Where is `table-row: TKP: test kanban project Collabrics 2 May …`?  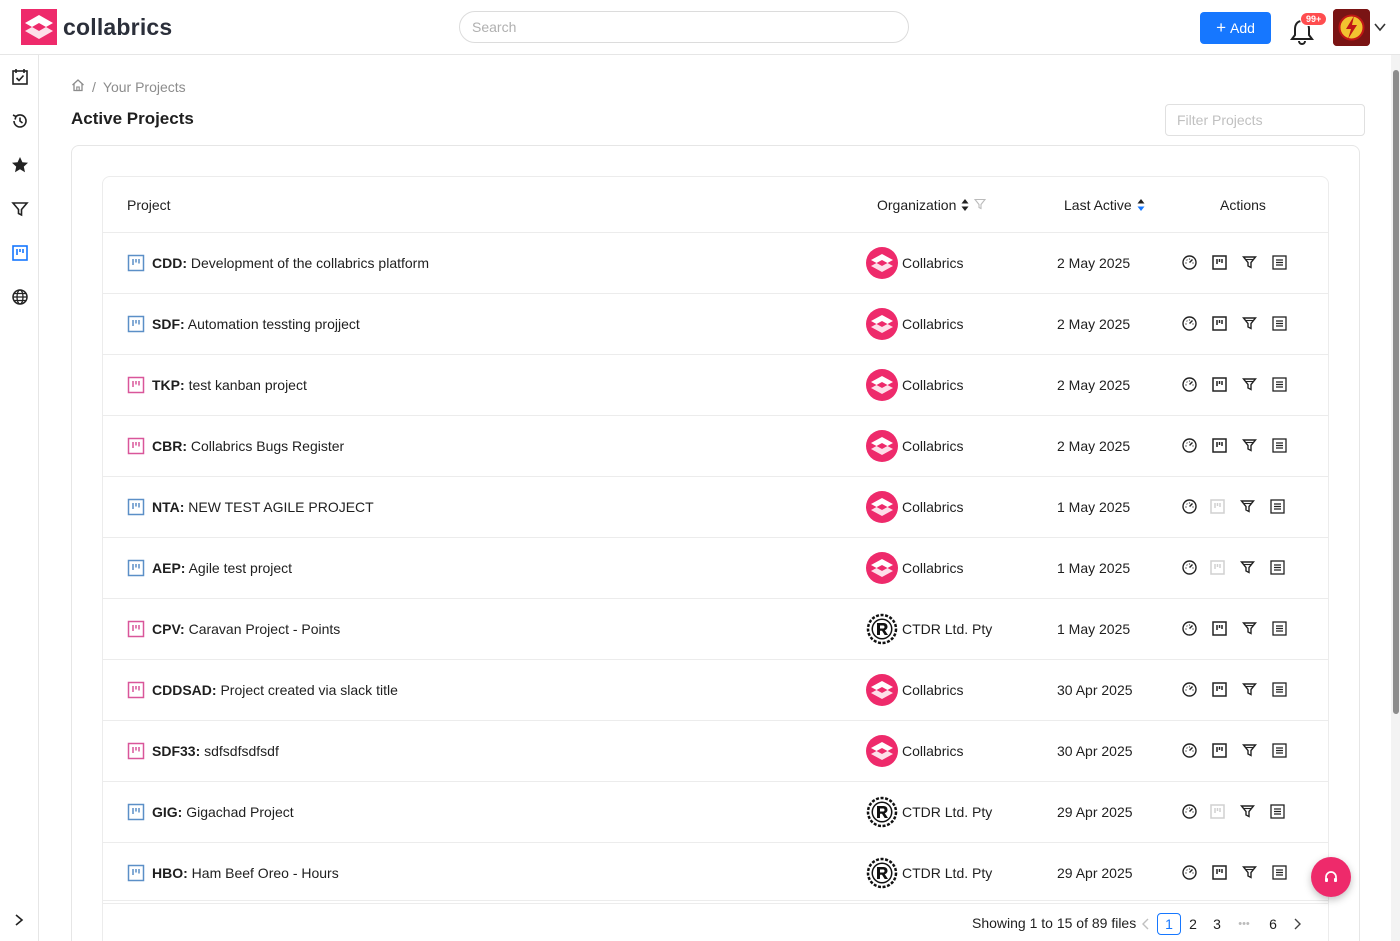
table-row: TKP: test kanban project Collabrics 2 May … is located at coordinates (715, 385).